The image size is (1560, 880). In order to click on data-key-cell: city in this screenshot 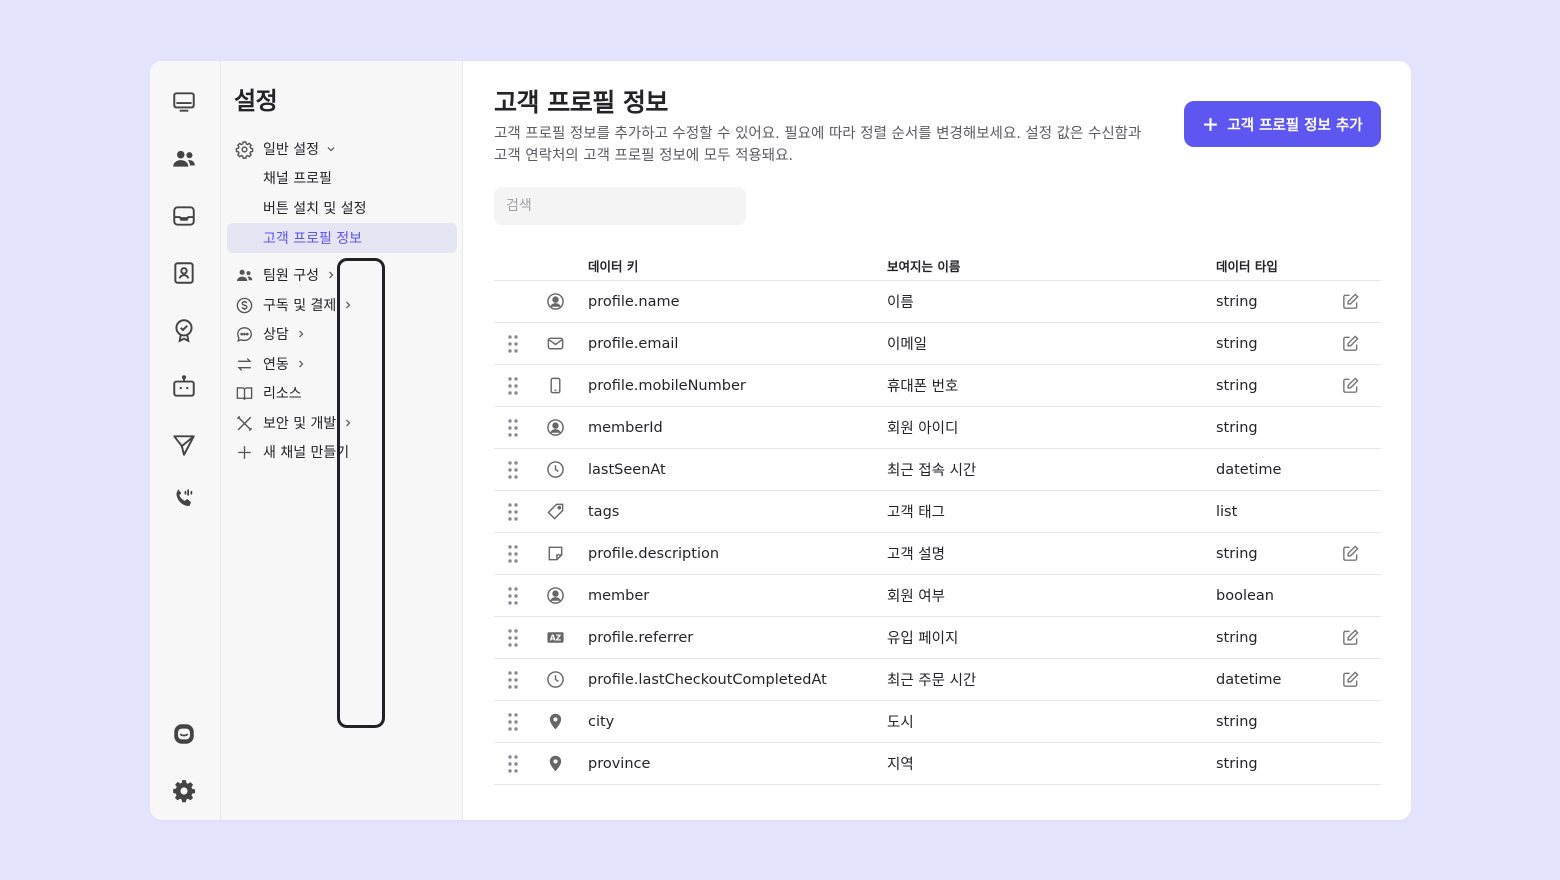, I will do `click(601, 721)`.